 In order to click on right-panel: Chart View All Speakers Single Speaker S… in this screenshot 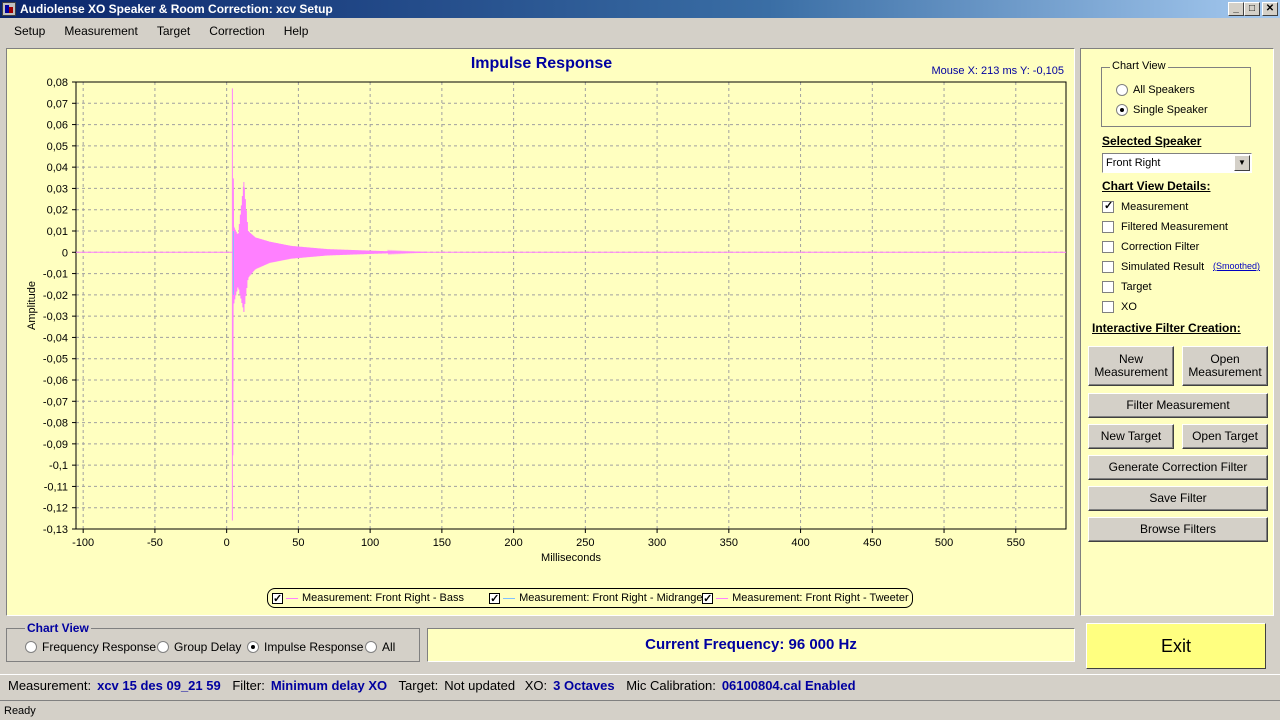, I will do `click(1177, 332)`.